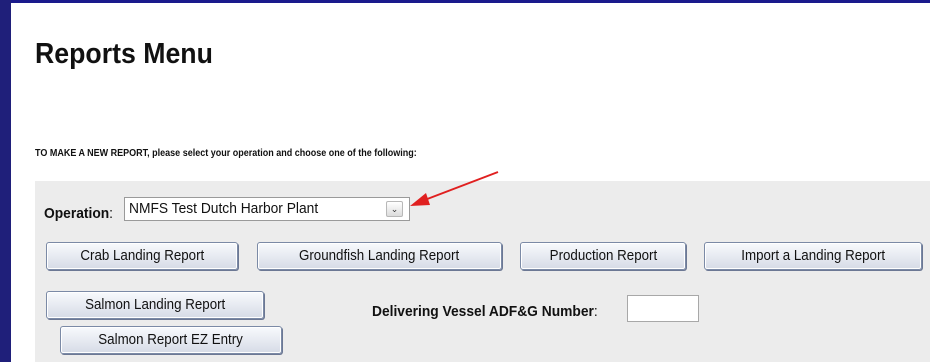 This screenshot has width=930, height=362. I want to click on salmon-landing-report-label: Salmon Landing Report, so click(155, 305).